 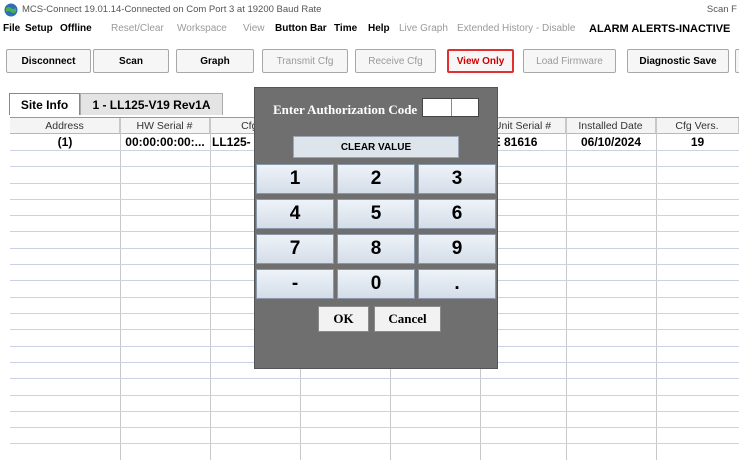 What do you see at coordinates (65, 126) in the screenshot?
I see `column-header-address: Address` at bounding box center [65, 126].